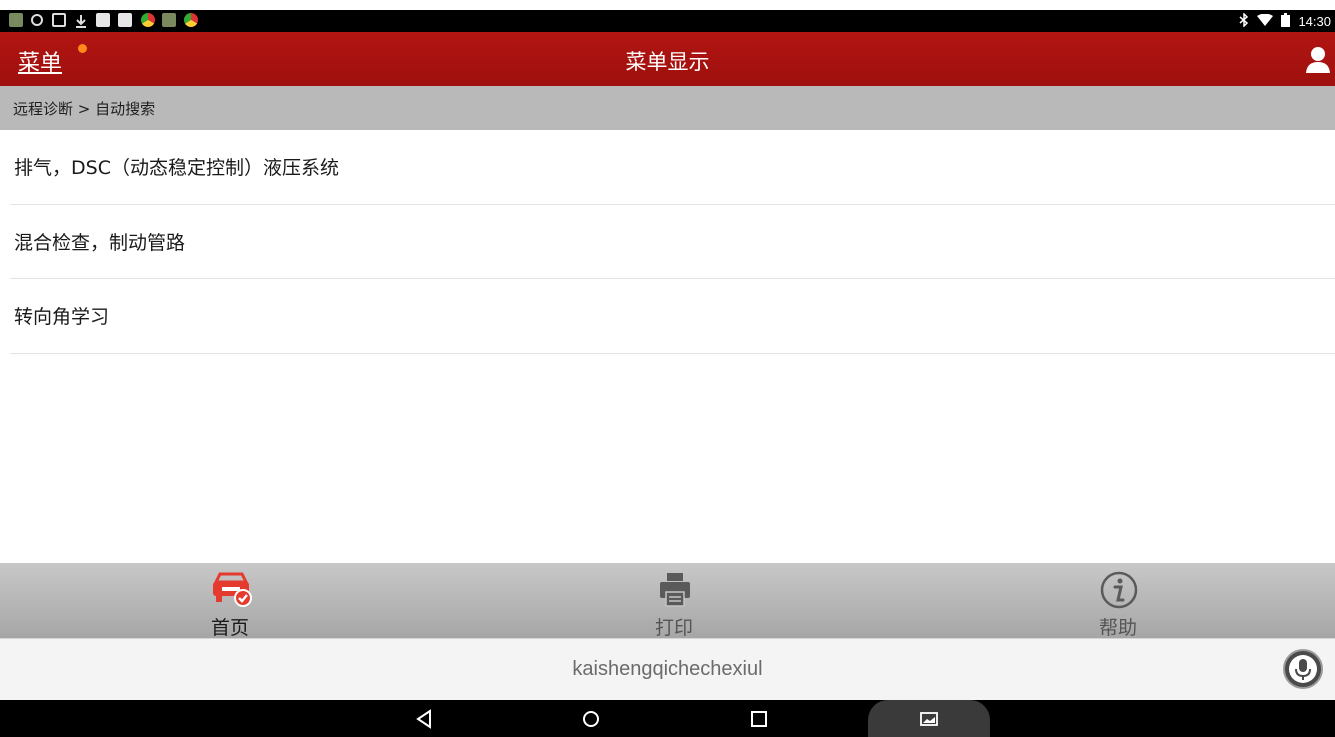 The image size is (1335, 737). Describe the element at coordinates (1314, 21) in the screenshot. I see `status-time: 14:30` at that location.